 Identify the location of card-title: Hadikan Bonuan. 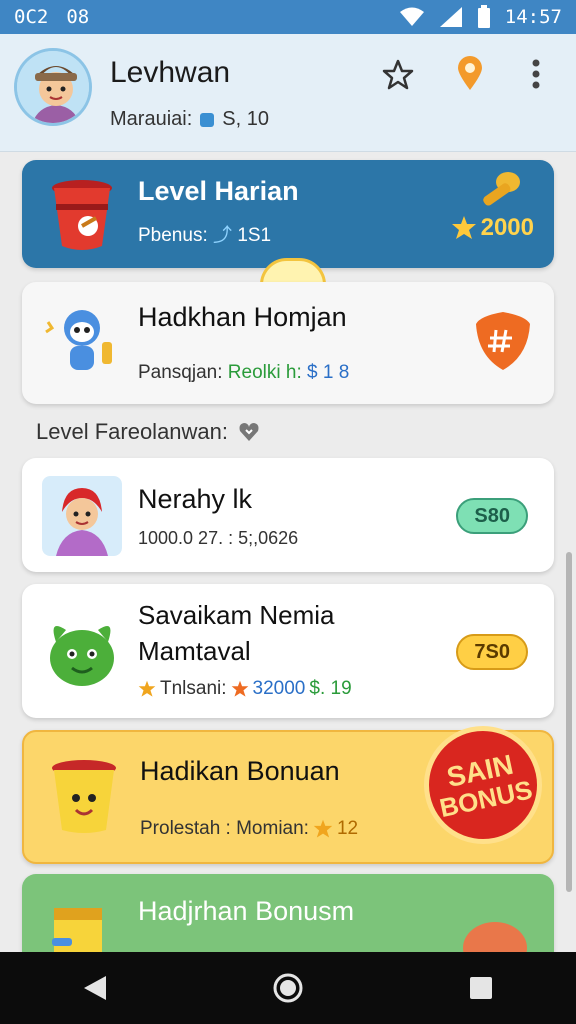
(240, 771).